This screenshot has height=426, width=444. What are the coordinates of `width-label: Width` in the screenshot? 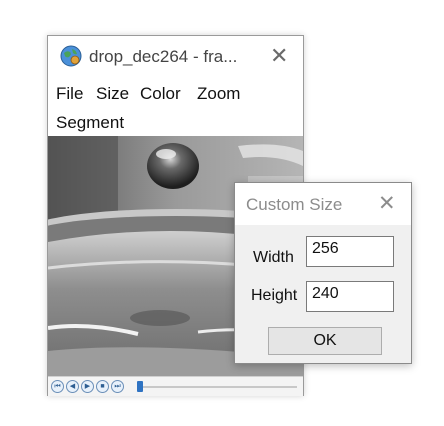 It's located at (273, 257).